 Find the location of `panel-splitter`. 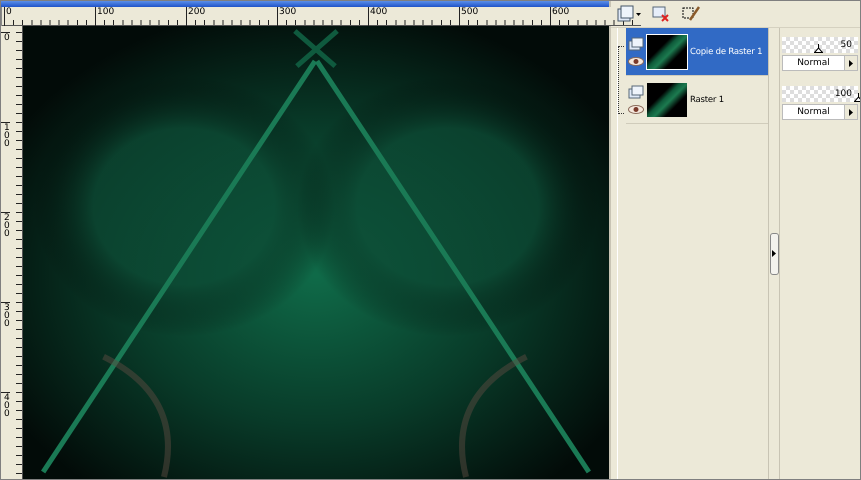

panel-splitter is located at coordinates (774, 253).